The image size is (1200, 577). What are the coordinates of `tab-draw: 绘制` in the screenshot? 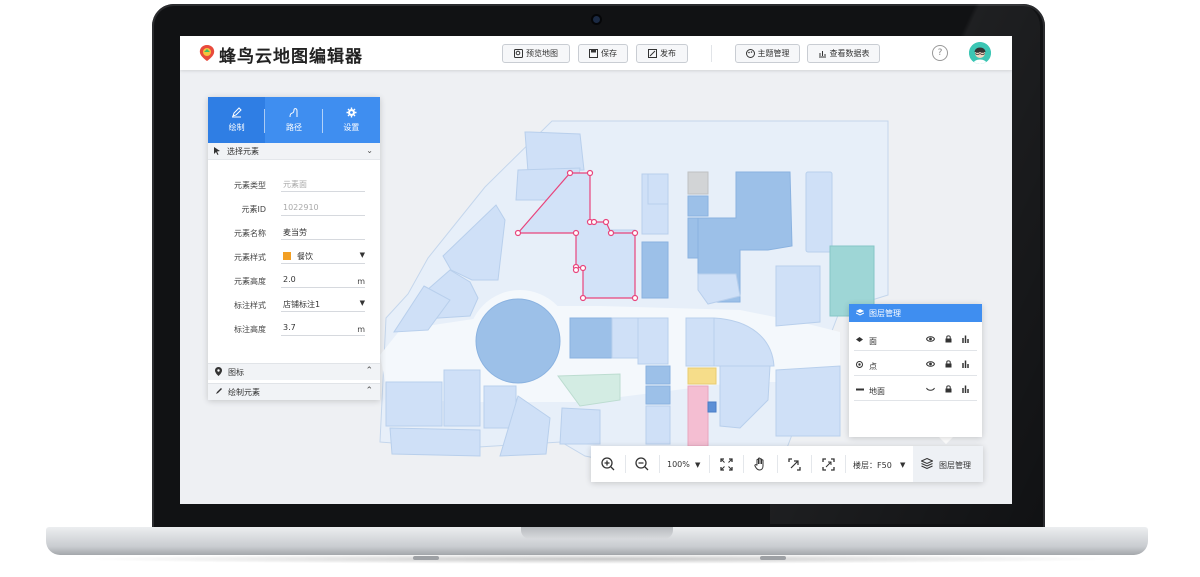 It's located at (237, 120).